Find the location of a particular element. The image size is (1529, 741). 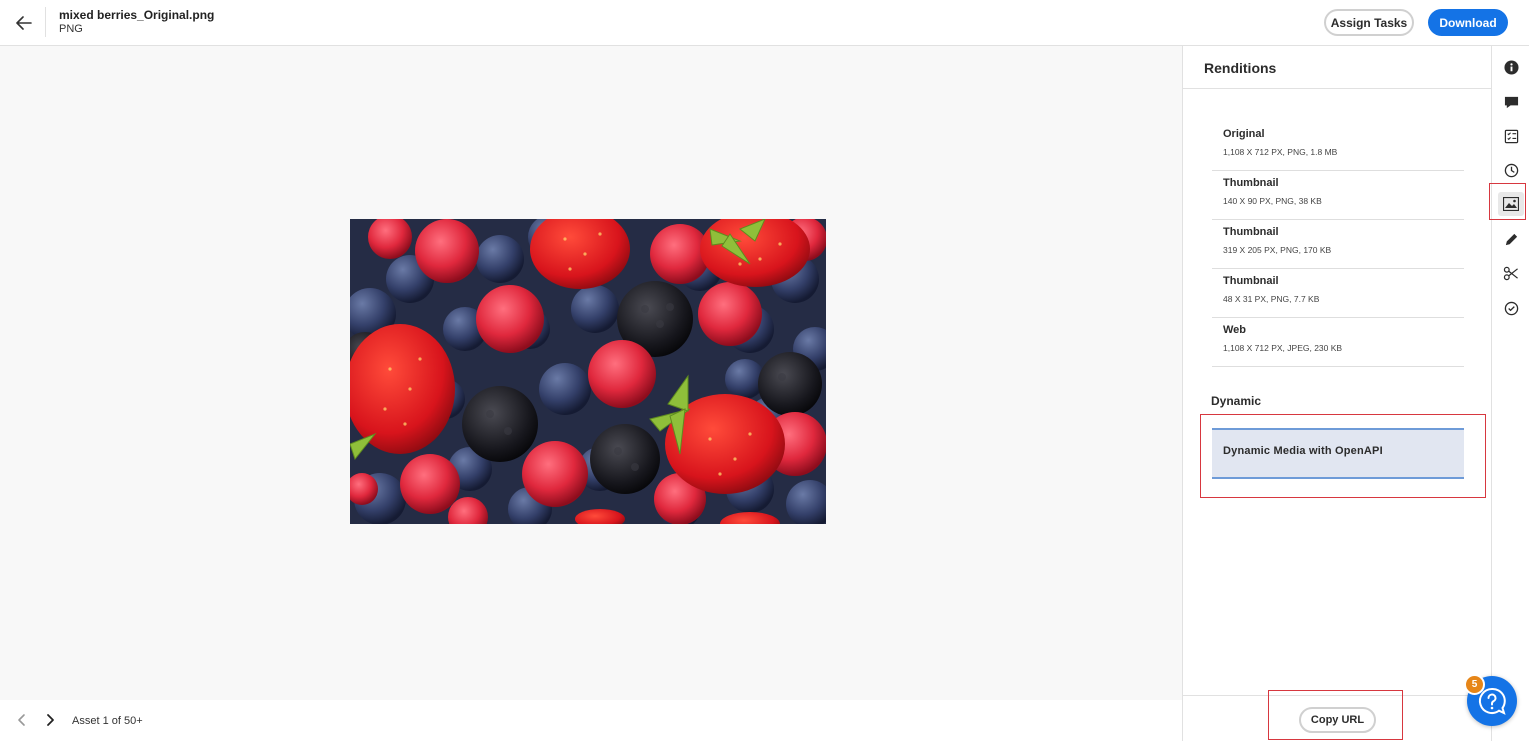

dynamic-media-openapi-item: Dynamic Media with OpenAPI is located at coordinates (1338, 453).